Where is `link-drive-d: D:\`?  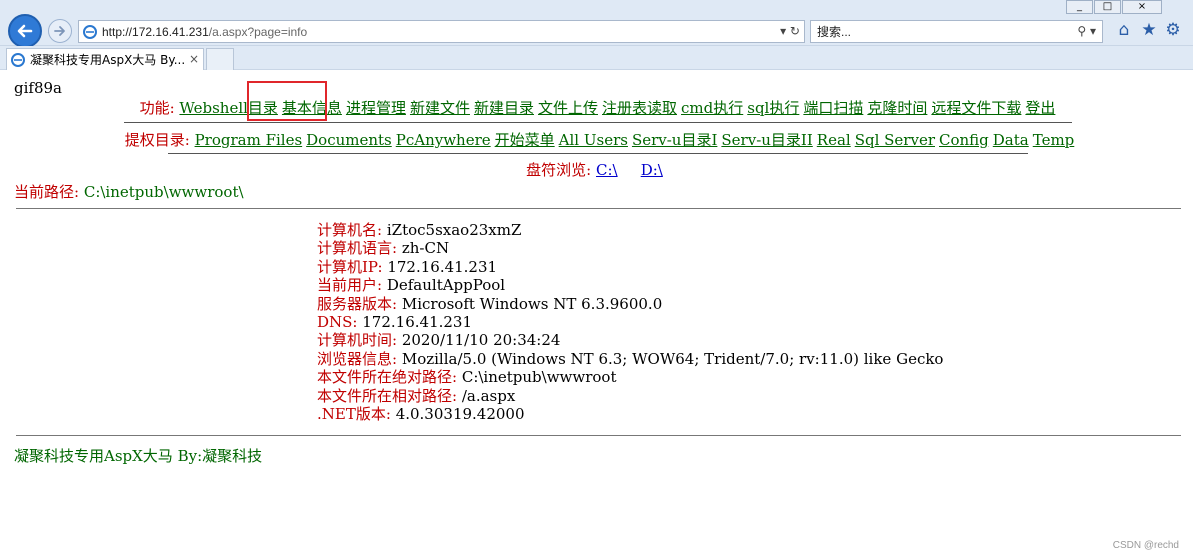
link-drive-d: D:\ is located at coordinates (652, 170).